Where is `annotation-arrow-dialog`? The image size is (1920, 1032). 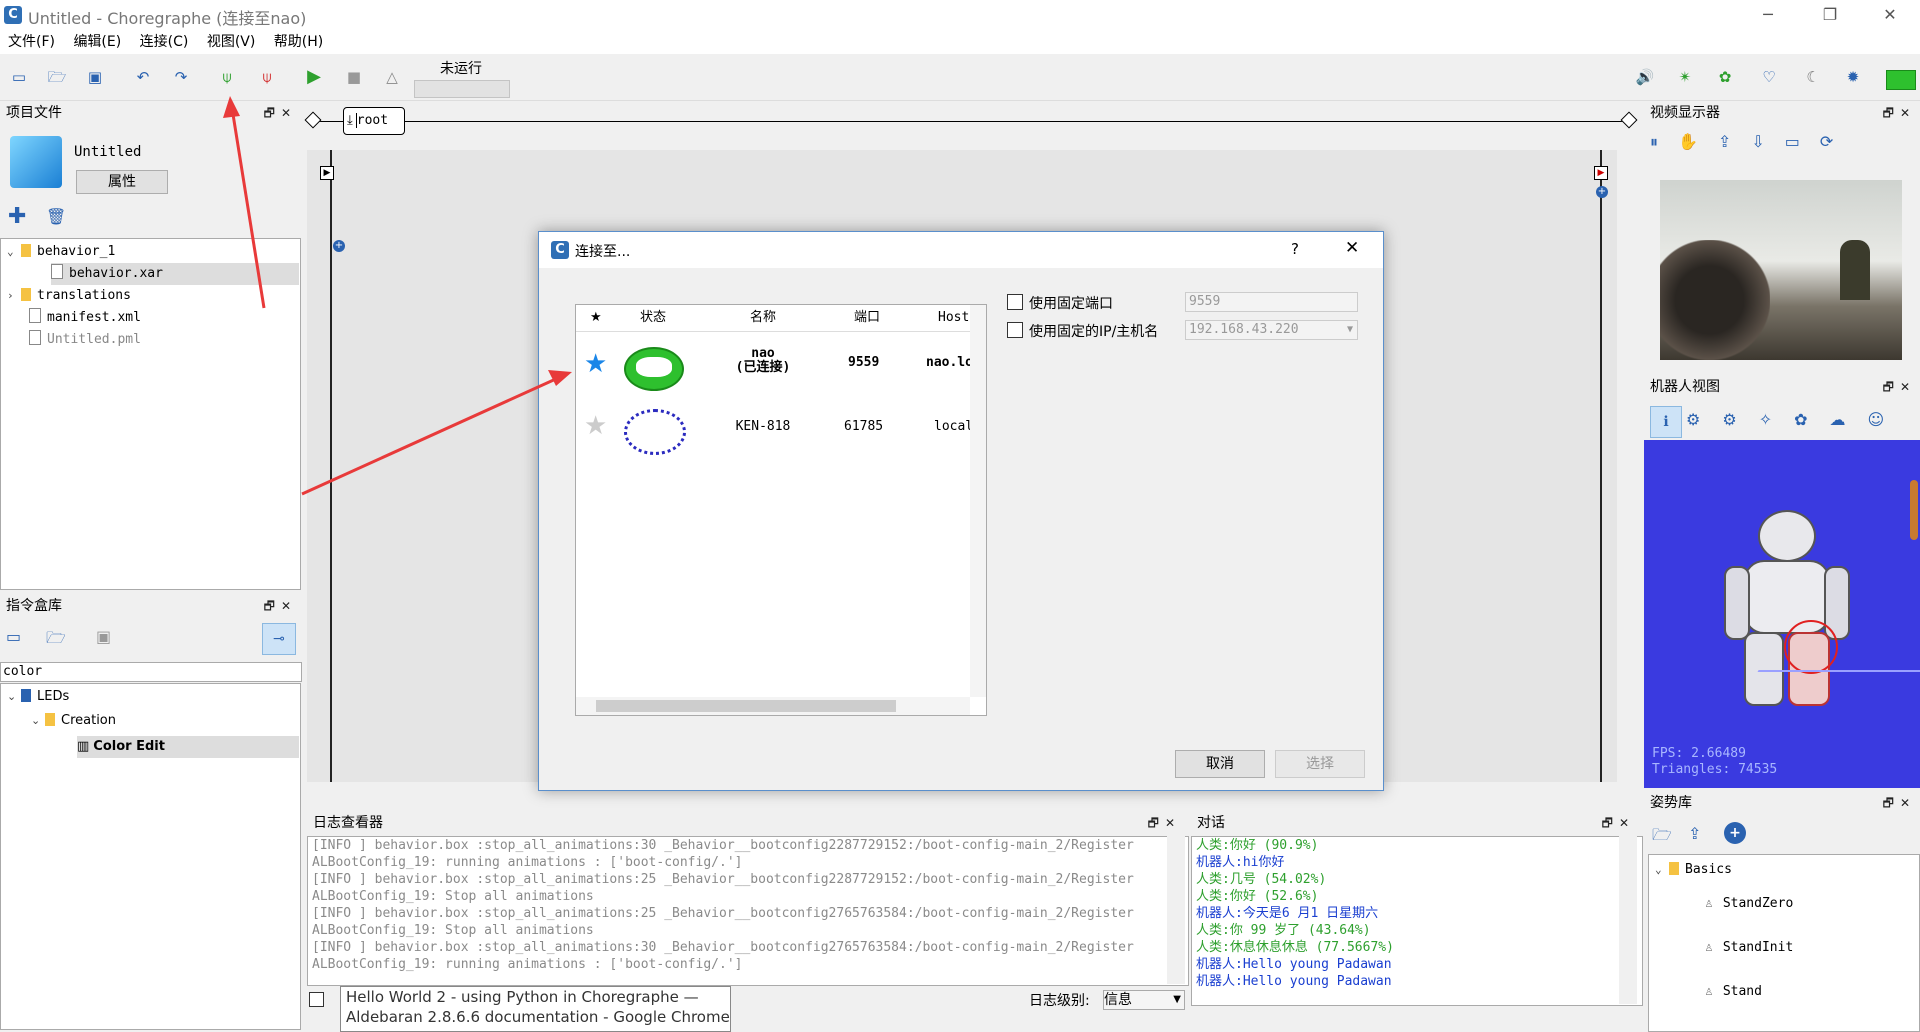
annotation-arrow-dialog is located at coordinates (430, 436).